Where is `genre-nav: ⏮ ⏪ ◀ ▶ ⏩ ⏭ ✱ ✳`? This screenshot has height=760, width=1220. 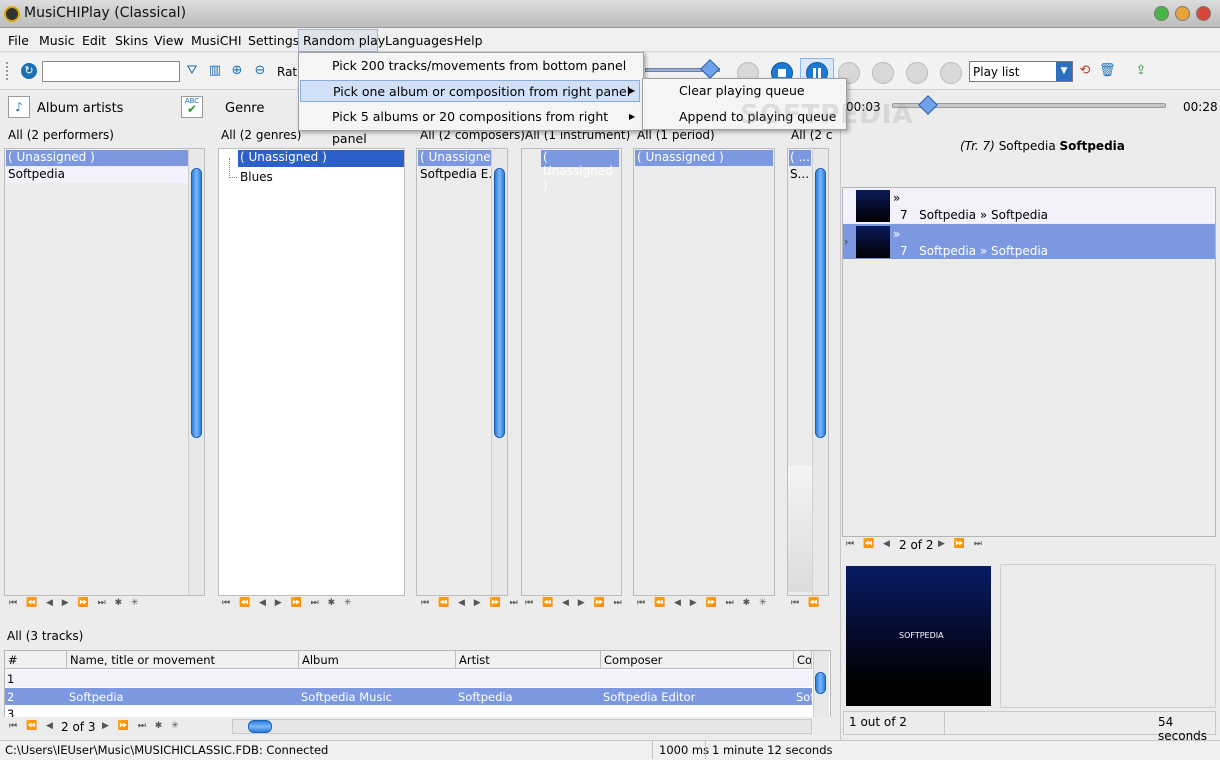
genre-nav: ⏮ ⏪ ◀ ▶ ⏩ ⏭ ✱ ✳ is located at coordinates (288, 606).